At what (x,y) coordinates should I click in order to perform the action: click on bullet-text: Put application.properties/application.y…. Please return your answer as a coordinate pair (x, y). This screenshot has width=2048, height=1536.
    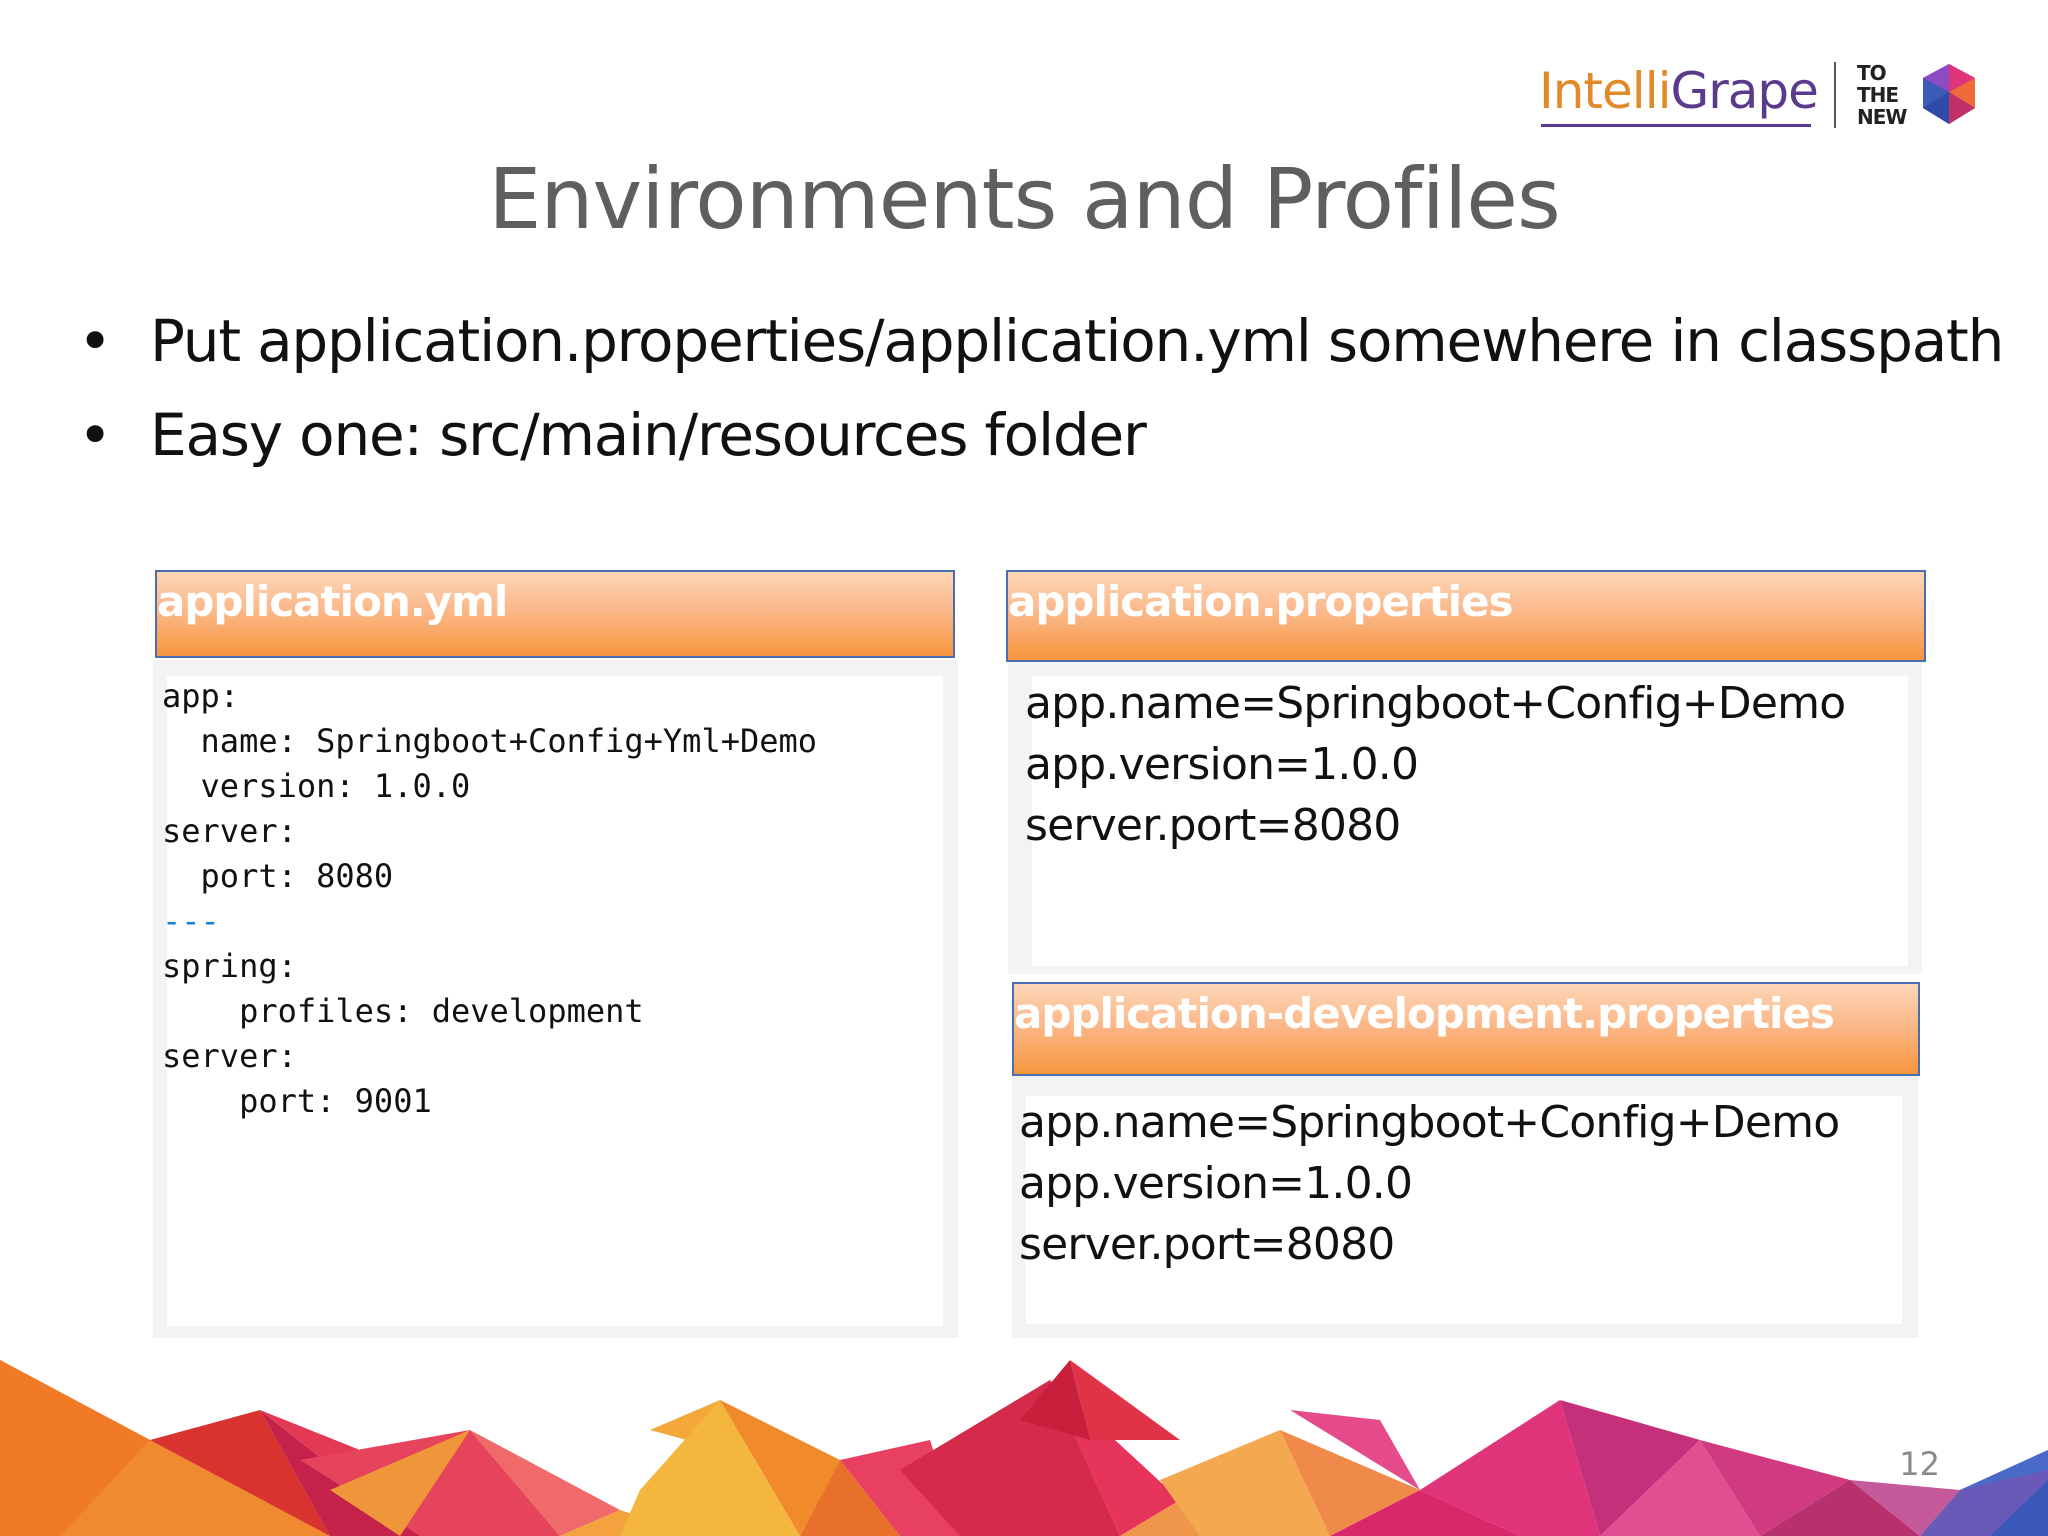
    Looking at the image, I should click on (1077, 341).